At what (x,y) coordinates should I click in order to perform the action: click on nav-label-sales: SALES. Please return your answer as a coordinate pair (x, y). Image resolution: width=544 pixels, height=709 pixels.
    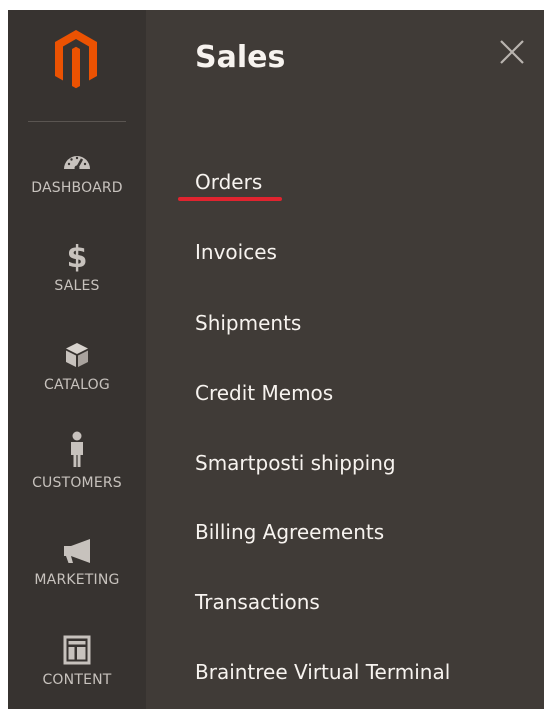
    Looking at the image, I should click on (77, 286).